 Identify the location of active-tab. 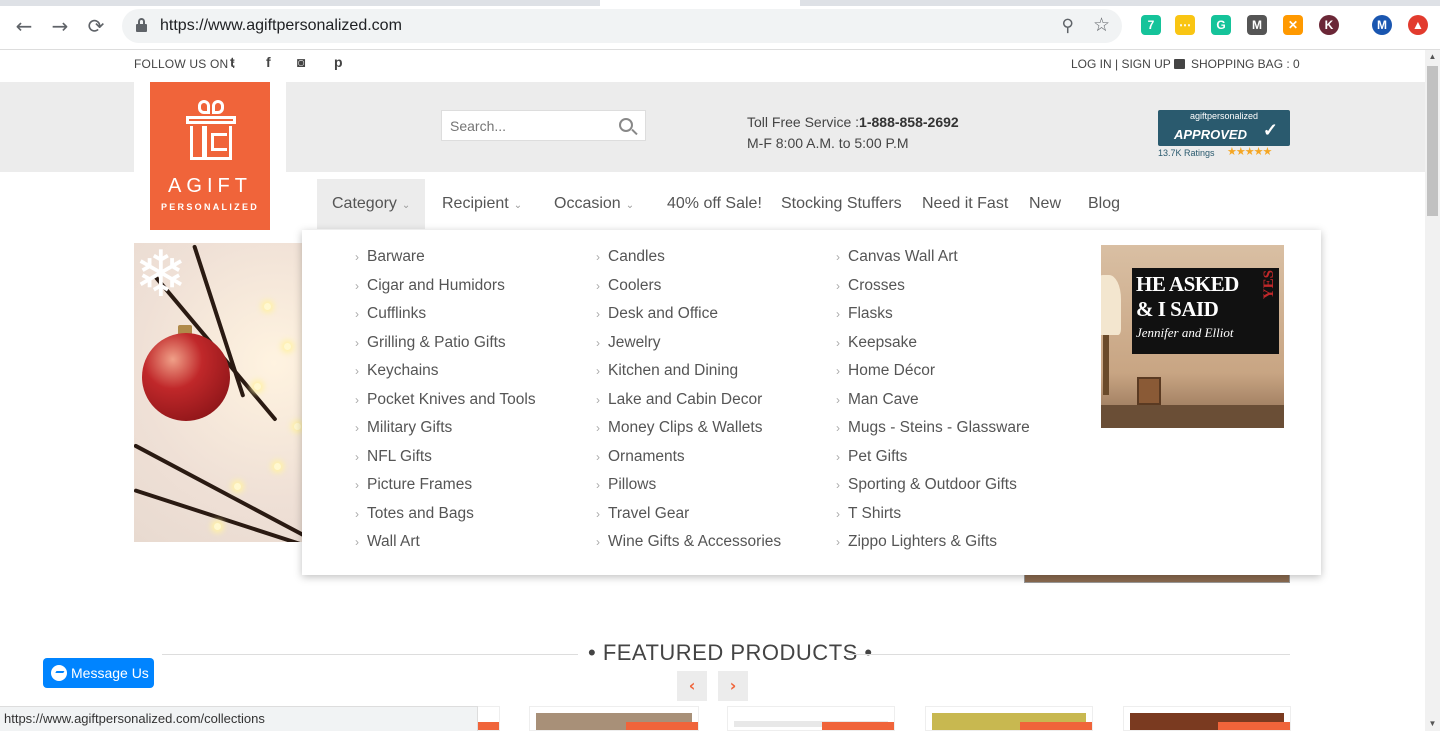
(700, 3).